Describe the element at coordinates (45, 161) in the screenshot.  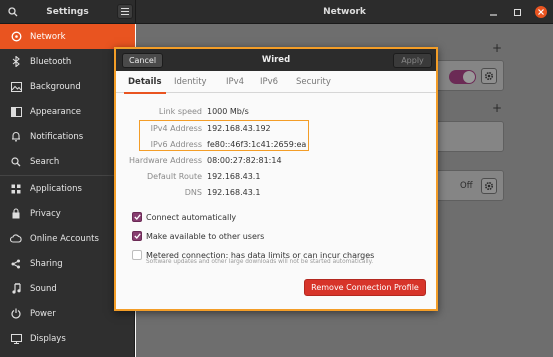
I see `sidebar-item-label: Search` at that location.